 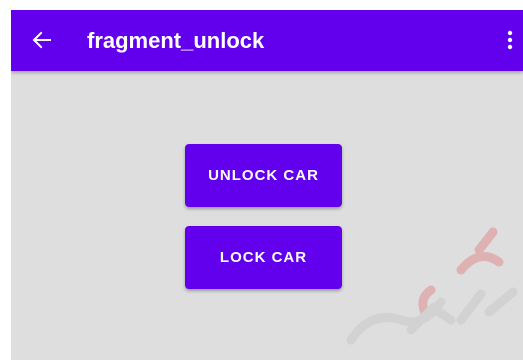 I want to click on arrow-back-icon, so click(x=41, y=40).